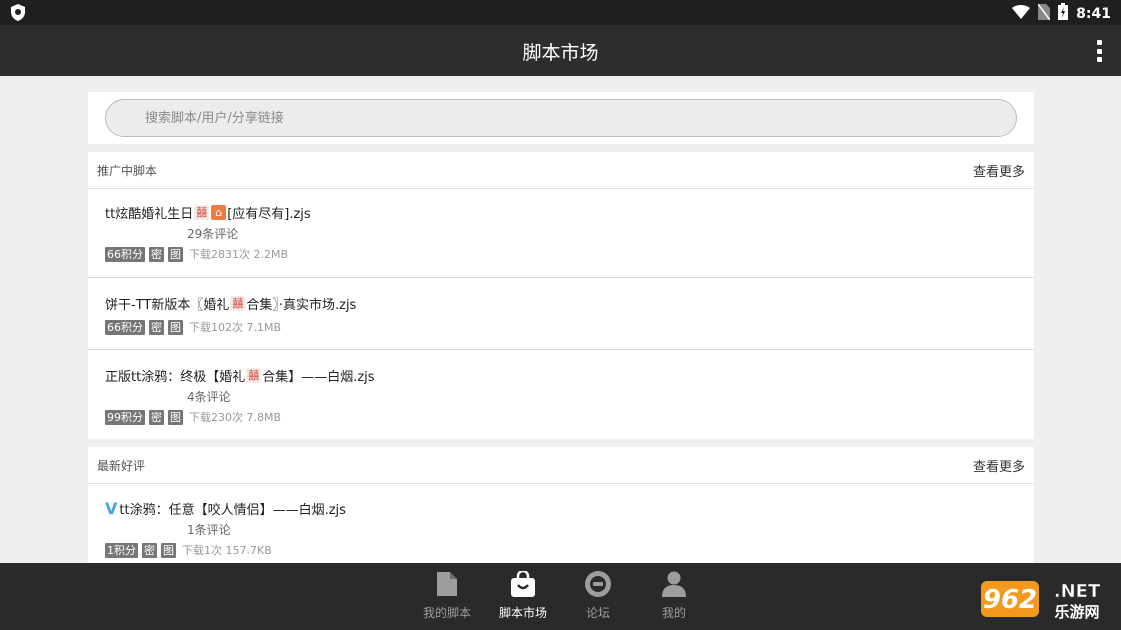 The image size is (1121, 630). I want to click on nav-my-scripts: 我的脚本, so click(447, 595).